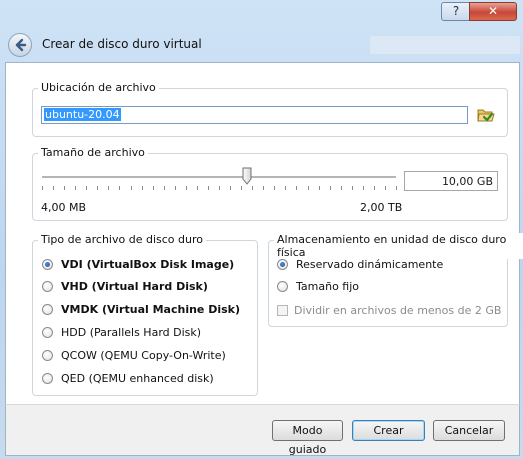 Image resolution: width=523 pixels, height=459 pixels. I want to click on radio-label: QCOW (QEMU Copy-On-Write), so click(143, 355).